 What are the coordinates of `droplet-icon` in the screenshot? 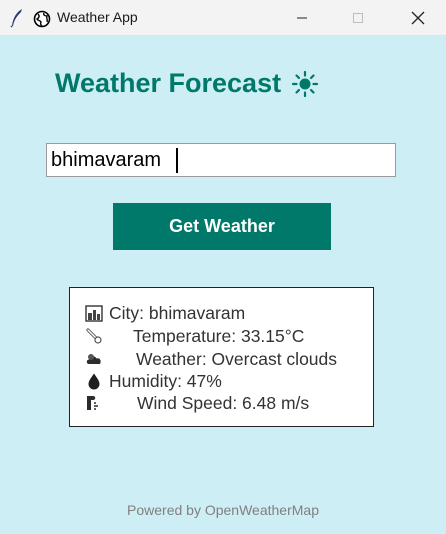 It's located at (94, 381).